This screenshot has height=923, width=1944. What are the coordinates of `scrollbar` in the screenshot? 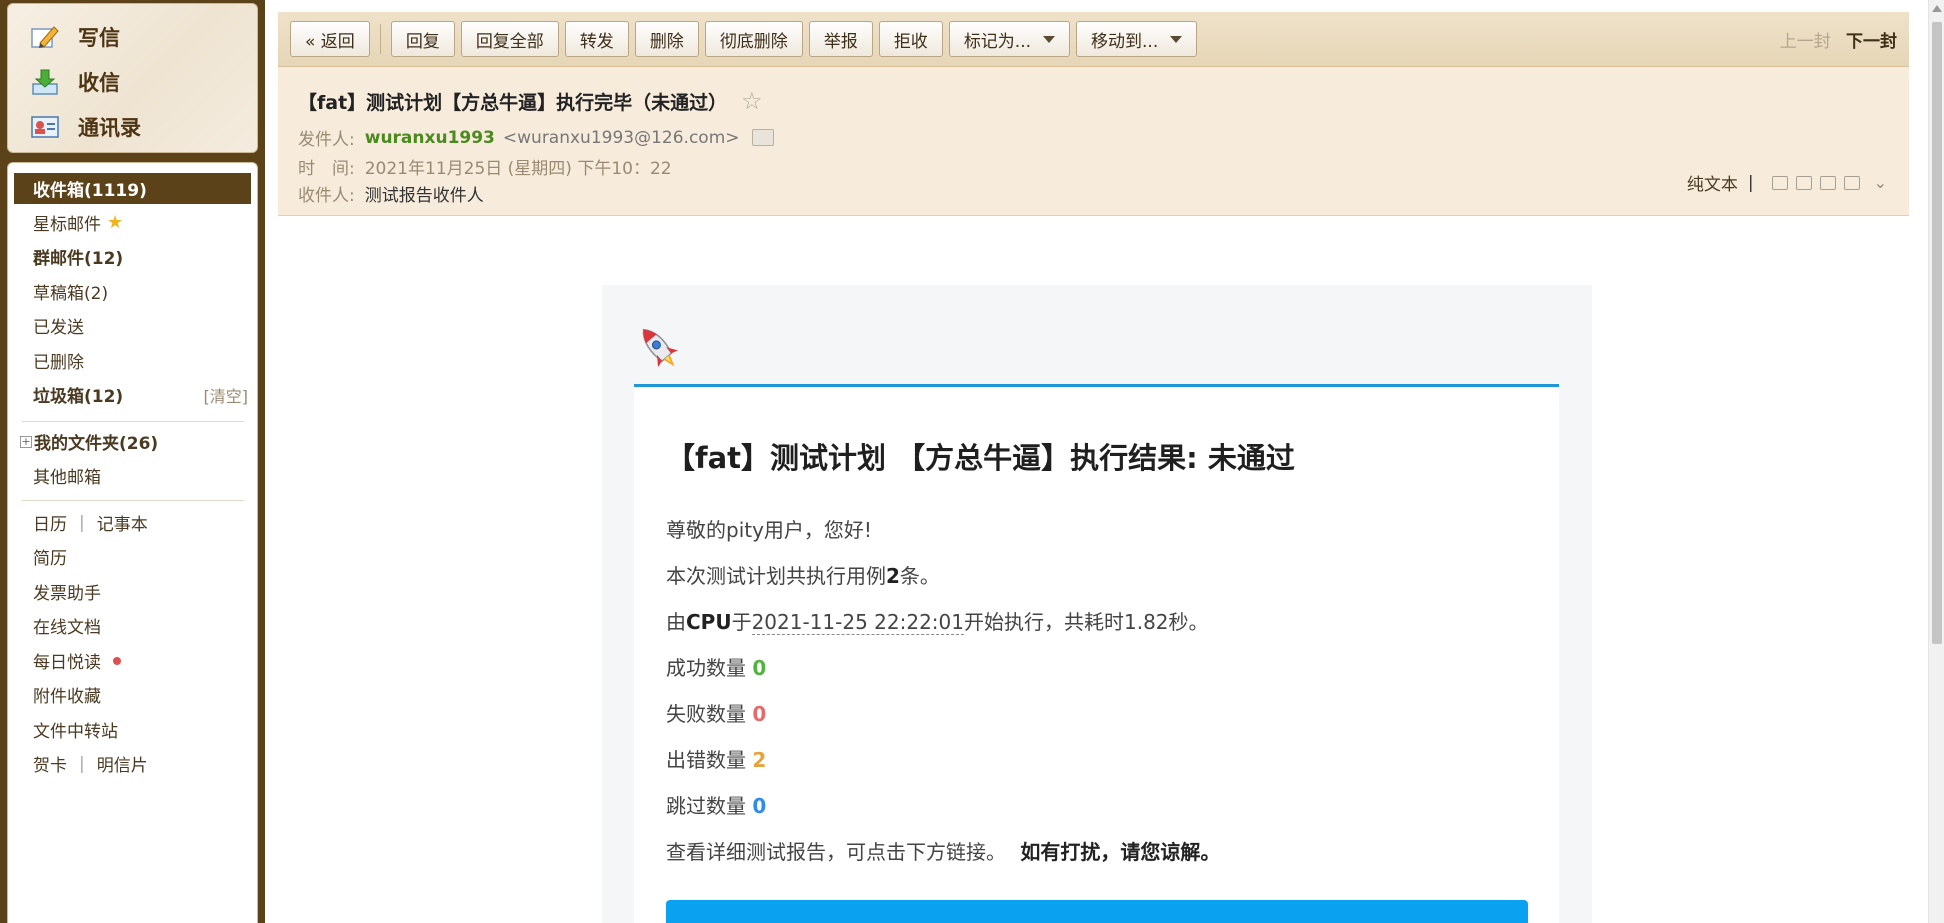 It's located at (1936, 461).